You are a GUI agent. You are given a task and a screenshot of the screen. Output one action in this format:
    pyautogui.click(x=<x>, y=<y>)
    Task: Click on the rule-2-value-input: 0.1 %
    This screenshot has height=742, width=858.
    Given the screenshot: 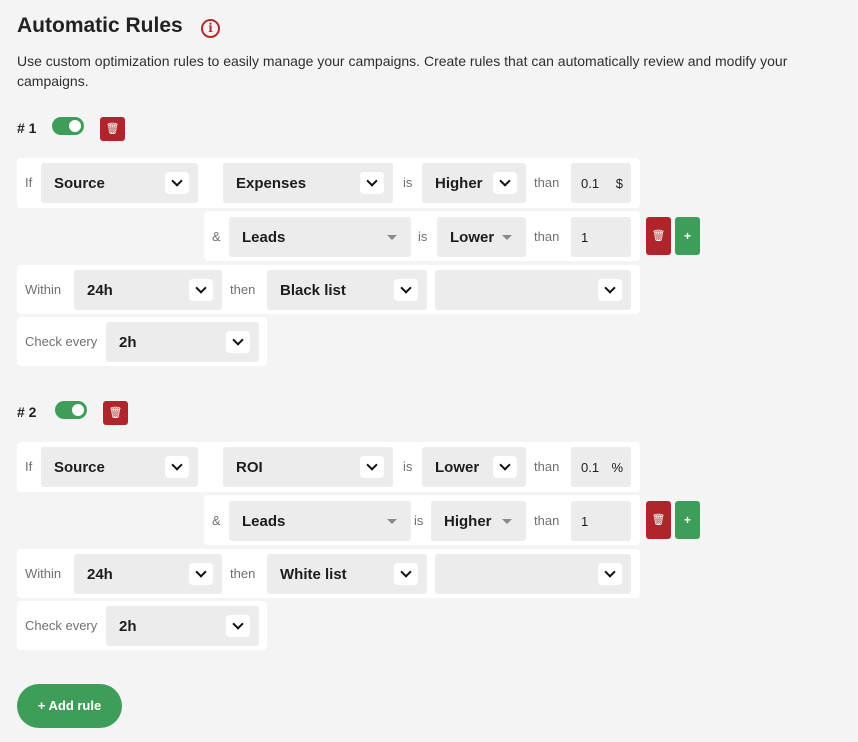 What is the action you would take?
    pyautogui.click(x=601, y=467)
    